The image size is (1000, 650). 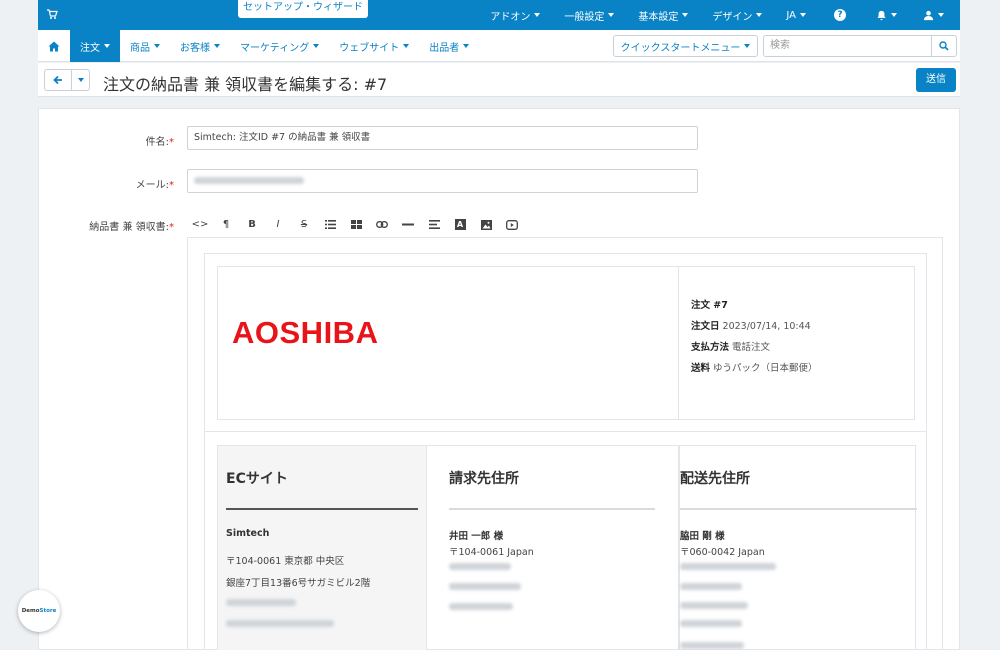 I want to click on subject-label-text: 件名:, so click(x=157, y=142).